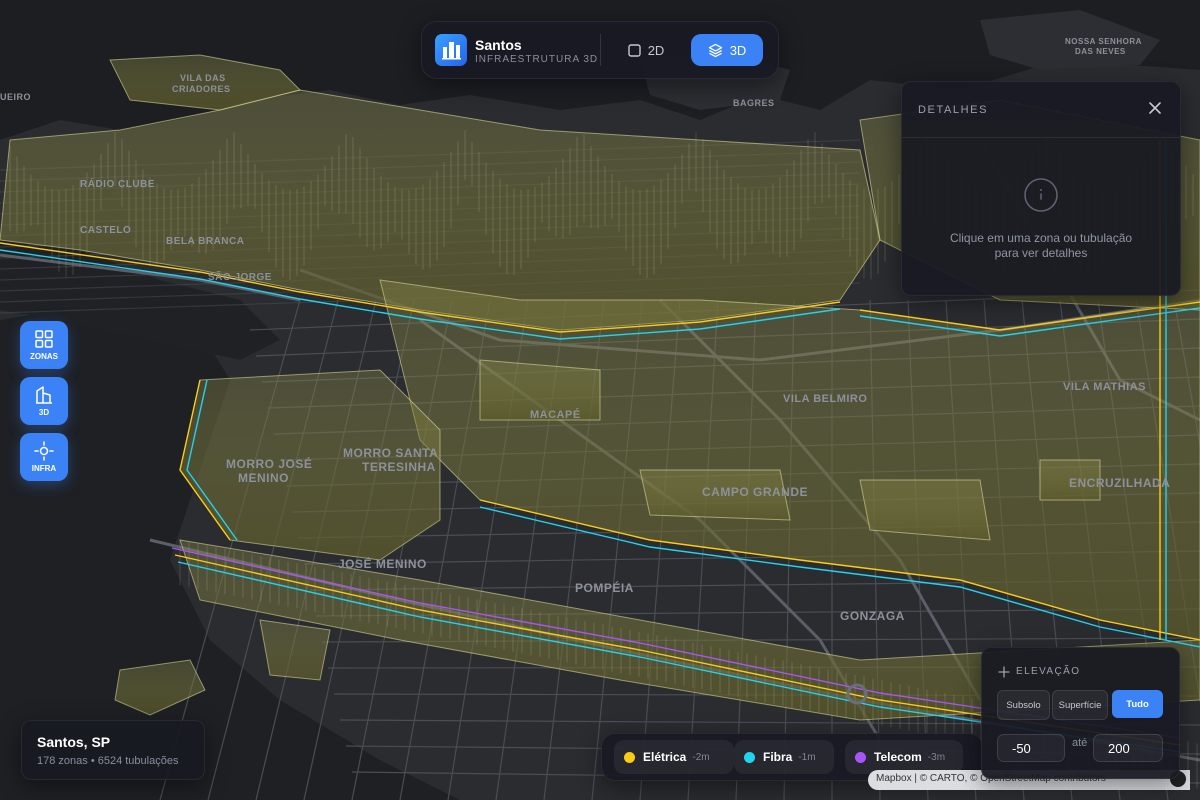 This screenshot has width=1200, height=800. What do you see at coordinates (860, 757) in the screenshot?
I see `telecom-color-dot` at bounding box center [860, 757].